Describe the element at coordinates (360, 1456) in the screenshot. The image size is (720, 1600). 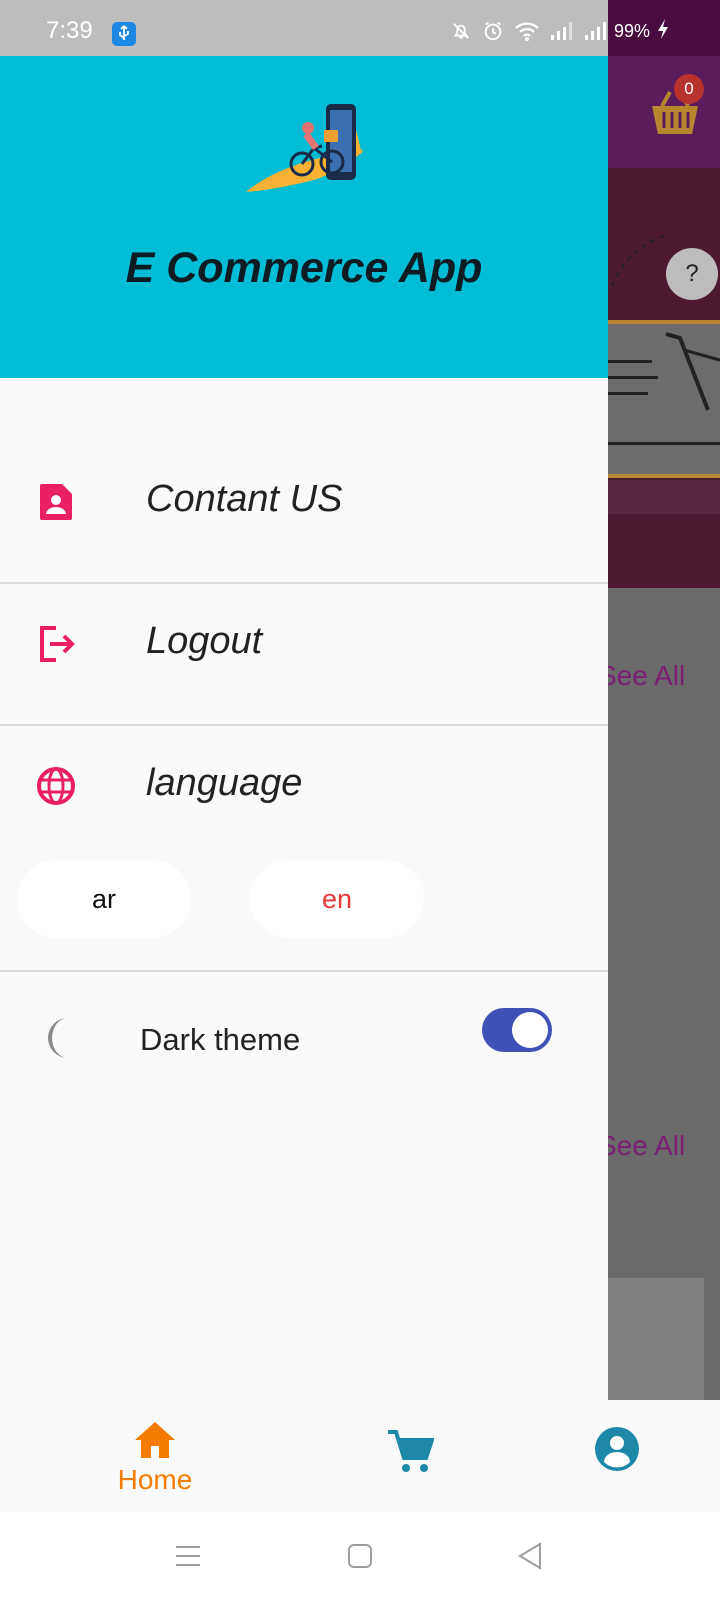
I see `bottom-navigation: Home` at that location.